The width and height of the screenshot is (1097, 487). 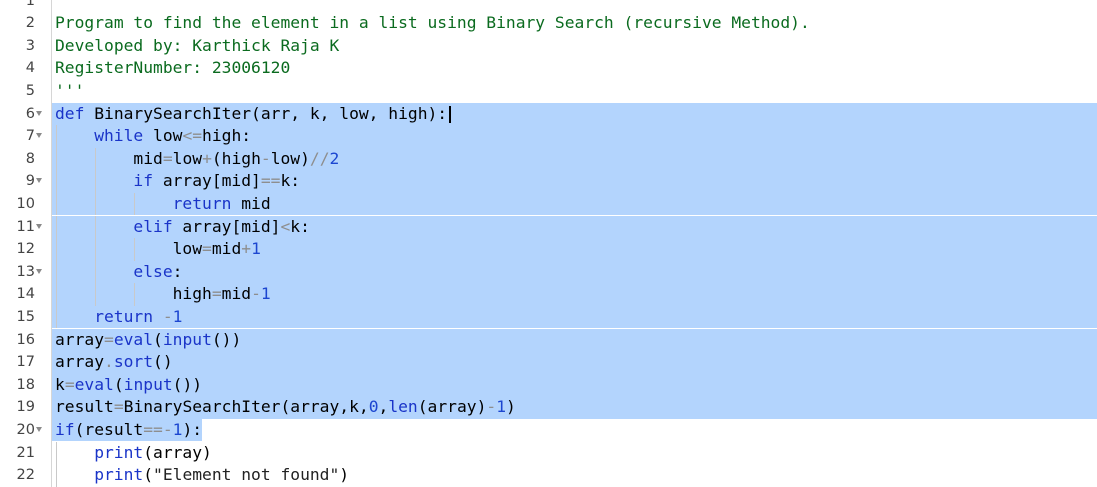 I want to click on code-token: (result, so click(x=109, y=429).